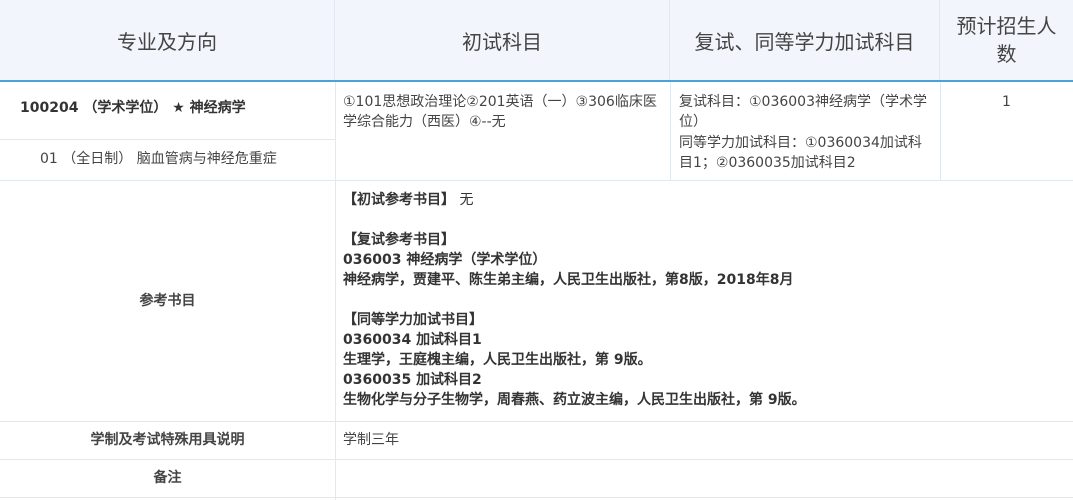 This screenshot has height=500, width=1073. What do you see at coordinates (158, 159) in the screenshot?
I see `major-direction: 01 （全日制） 脑血管病与神经危重症` at bounding box center [158, 159].